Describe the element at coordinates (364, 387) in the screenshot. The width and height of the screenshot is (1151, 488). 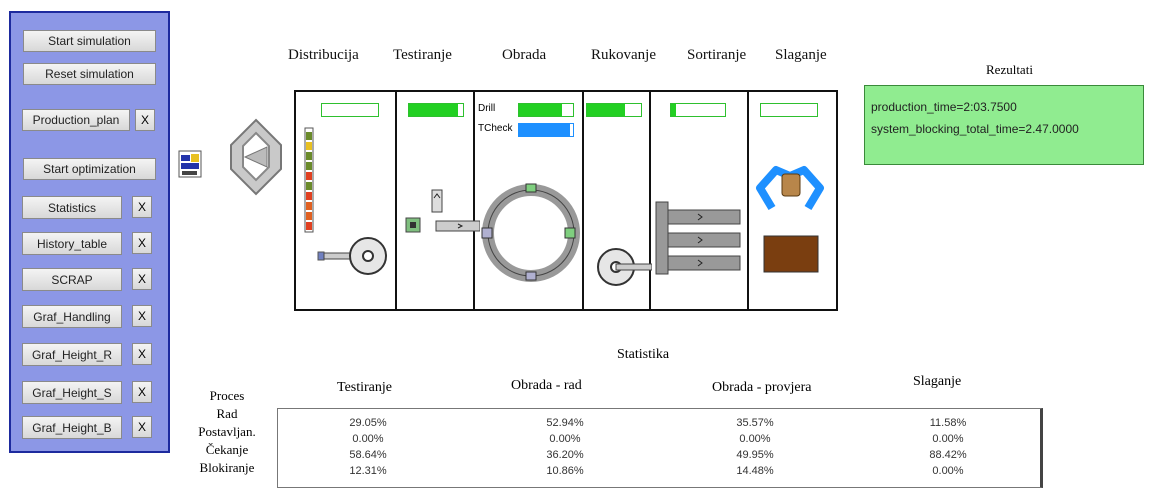
I see `column-header-testiranje: Testiranje` at that location.